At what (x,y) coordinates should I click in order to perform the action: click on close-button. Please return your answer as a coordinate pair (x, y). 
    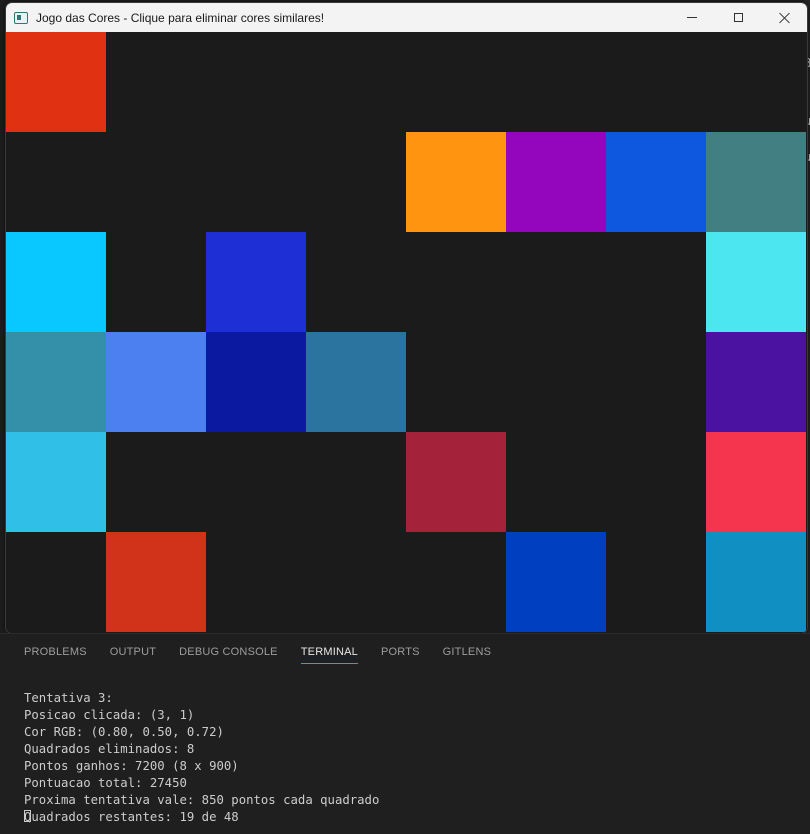
    Looking at the image, I should click on (784, 17).